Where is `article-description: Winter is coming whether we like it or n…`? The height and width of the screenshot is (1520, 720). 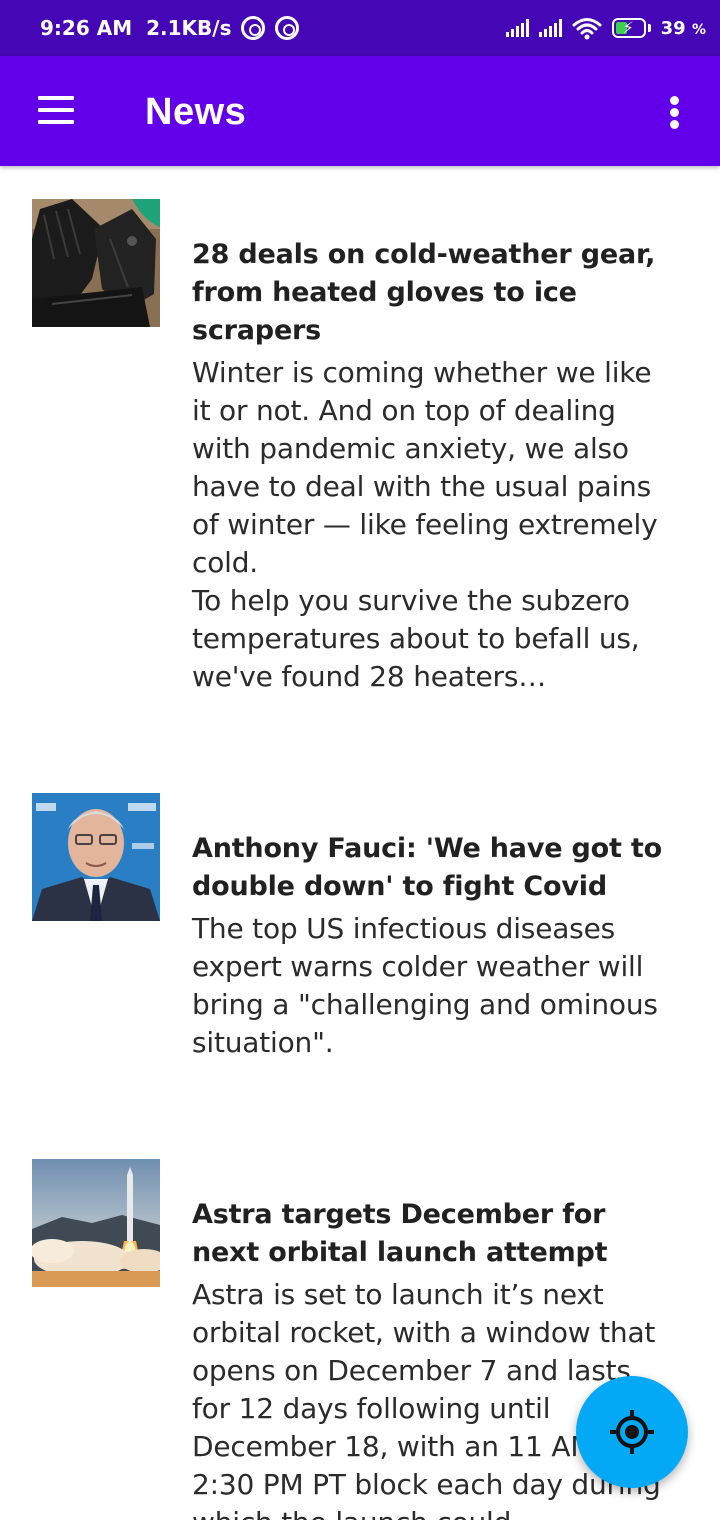
article-description: Winter is coming whether we like it or n… is located at coordinates (425, 524).